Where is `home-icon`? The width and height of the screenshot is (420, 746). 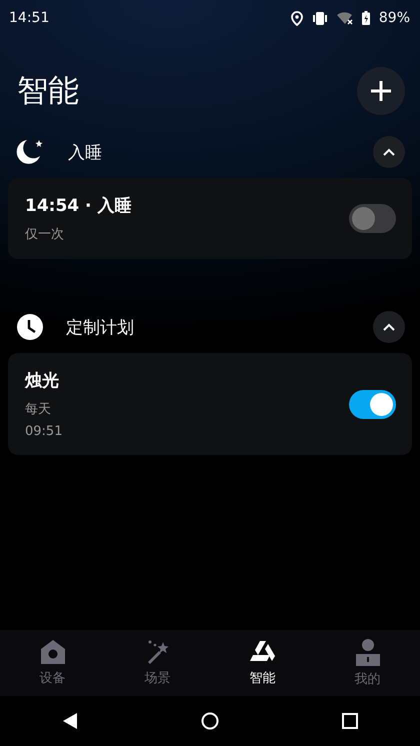
home-icon is located at coordinates (52, 652).